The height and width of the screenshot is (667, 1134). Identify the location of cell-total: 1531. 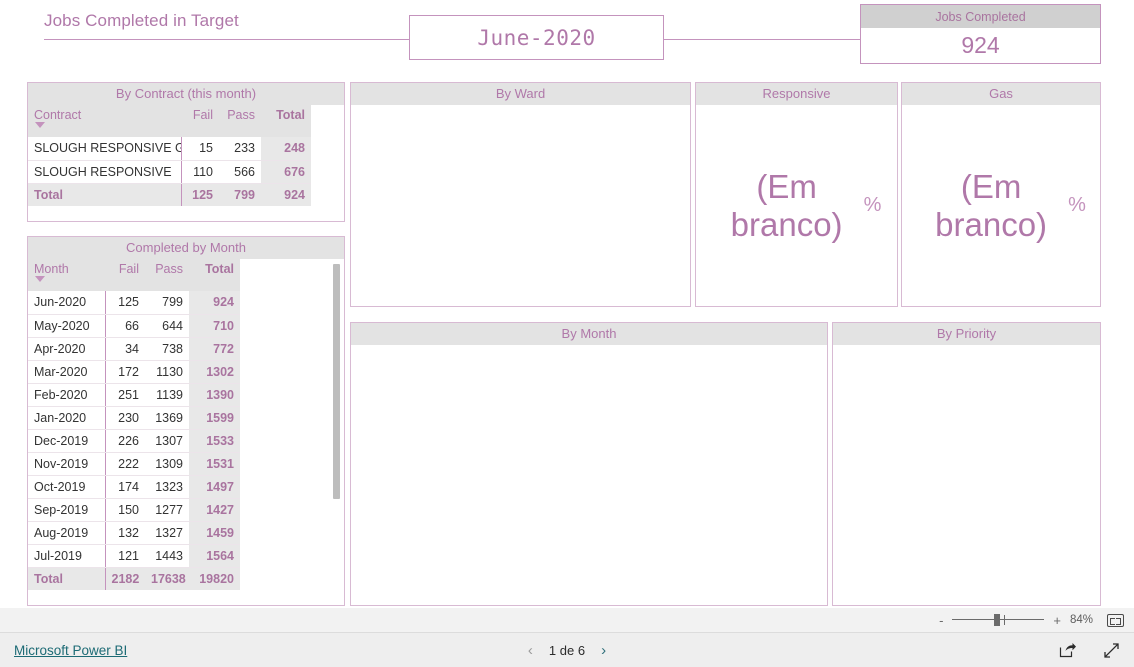
(214, 464).